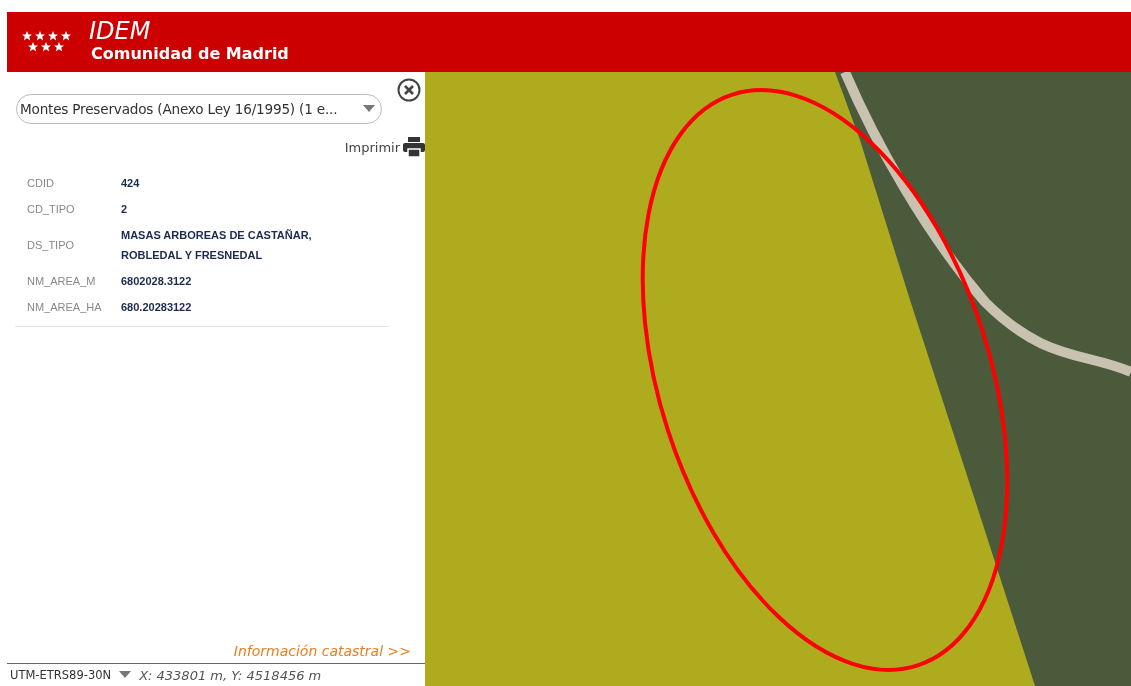 The image size is (1131, 686). What do you see at coordinates (51, 245) in the screenshot?
I see `attribute-name: DS_TIPO` at bounding box center [51, 245].